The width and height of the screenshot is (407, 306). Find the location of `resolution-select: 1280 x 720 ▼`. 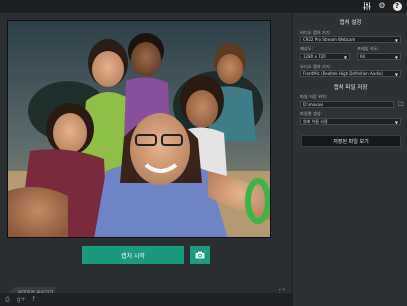

resolution-select: 1280 x 720 ▼ is located at coordinates (325, 56).